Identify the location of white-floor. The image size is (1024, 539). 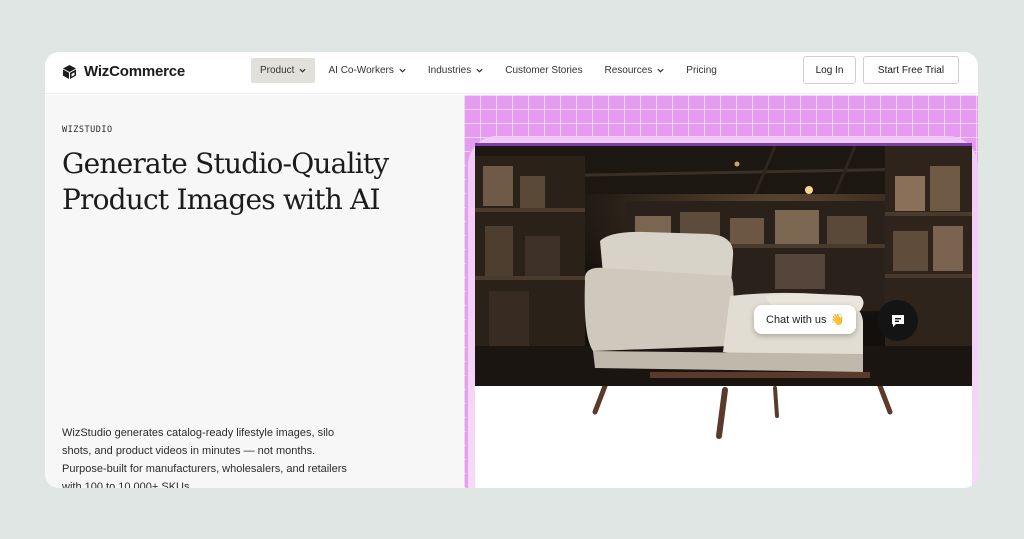
(723, 435).